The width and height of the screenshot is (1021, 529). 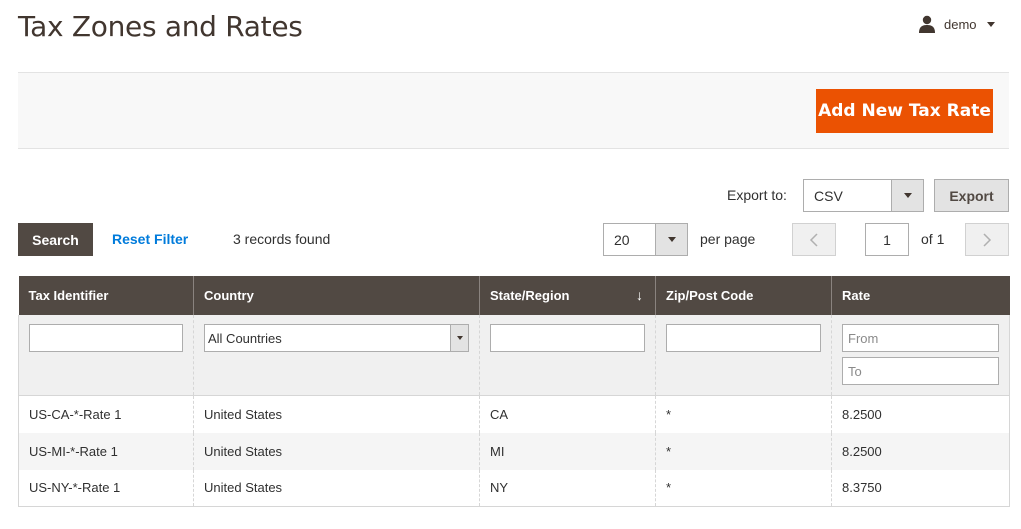 What do you see at coordinates (743, 338) in the screenshot?
I see `zip-post-code-filter-input` at bounding box center [743, 338].